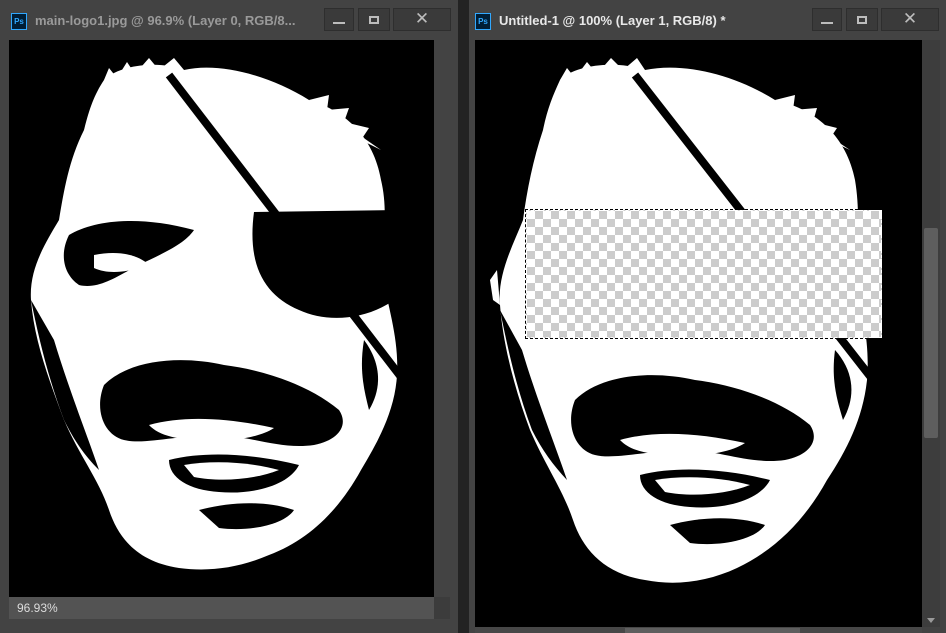 The height and width of the screenshot is (633, 946). I want to click on horizontal-scrollbar, so click(698, 630).